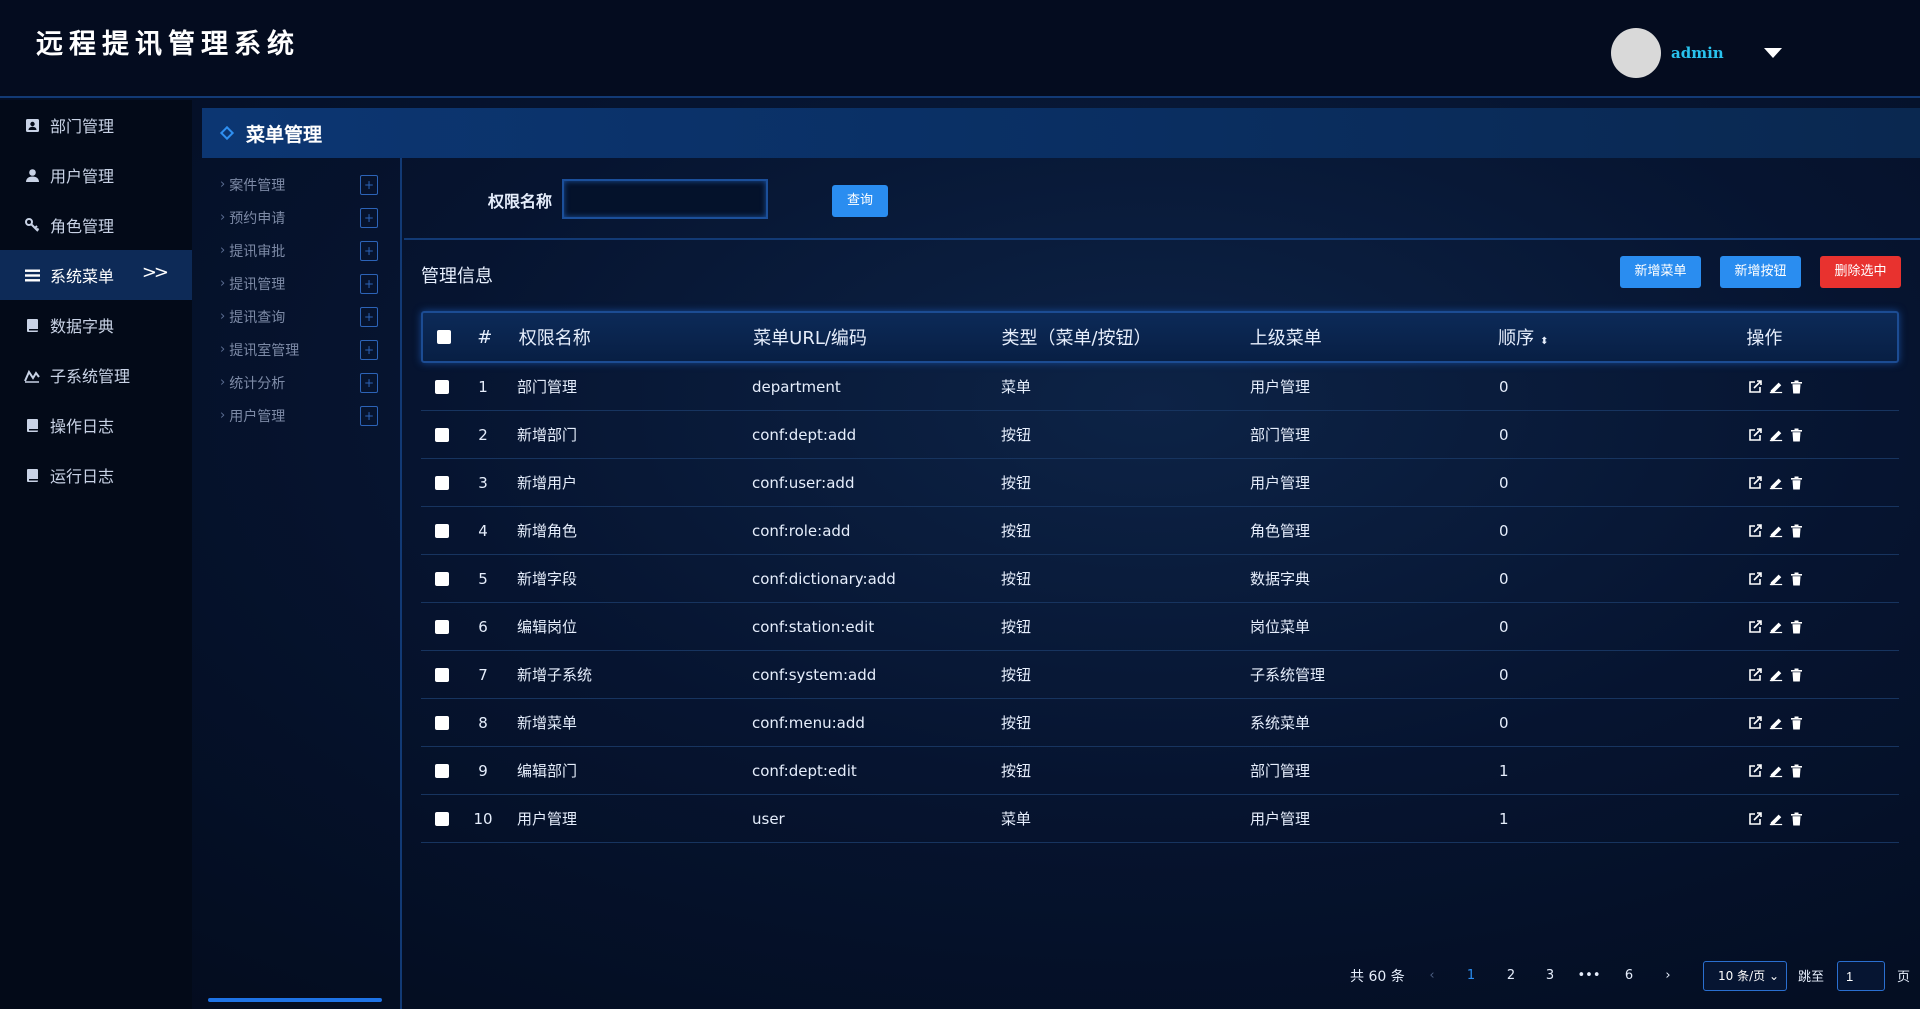 The height and width of the screenshot is (1009, 1920). What do you see at coordinates (1668, 976) in the screenshot?
I see `next-page-button: ›` at bounding box center [1668, 976].